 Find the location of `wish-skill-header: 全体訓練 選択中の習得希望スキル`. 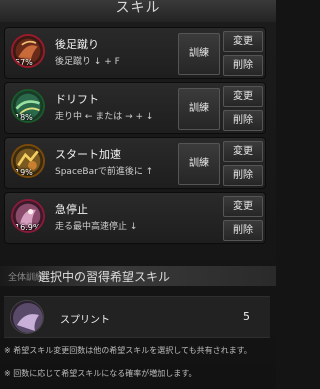

wish-skill-header: 全体訓練 選択中の習得希望スキル is located at coordinates (138, 276).